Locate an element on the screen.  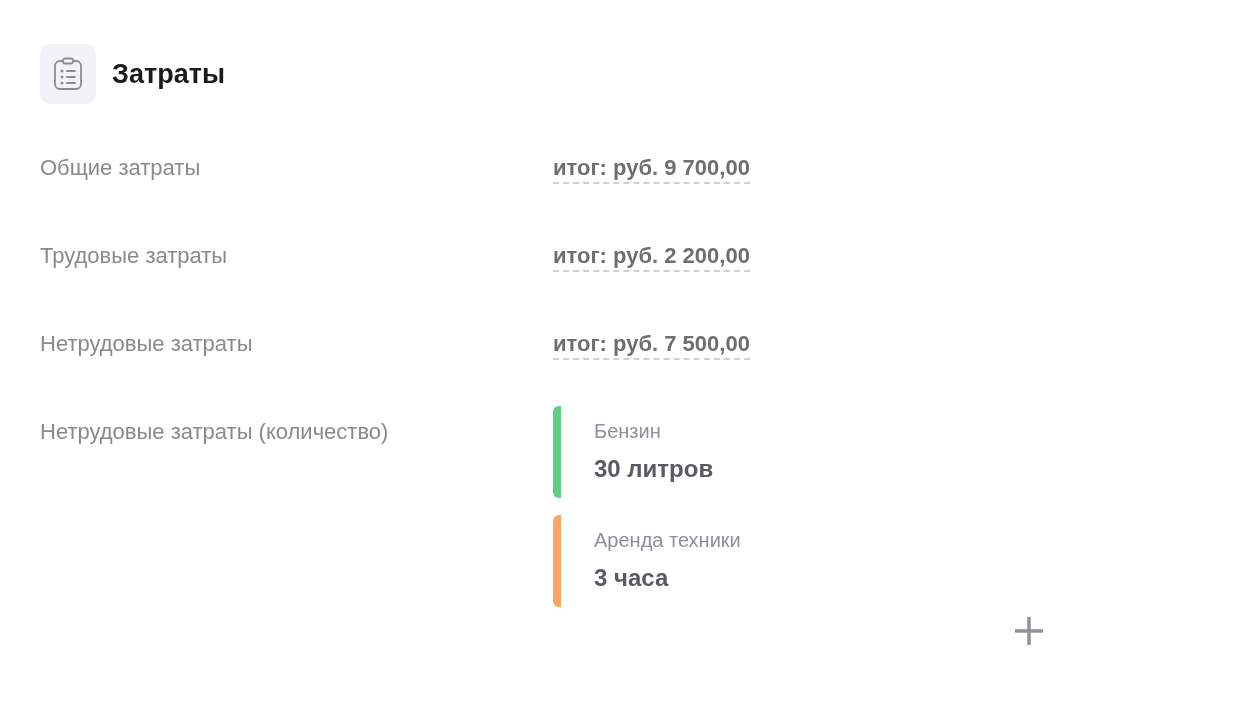
field-label: Трудовые затраты is located at coordinates (134, 256).